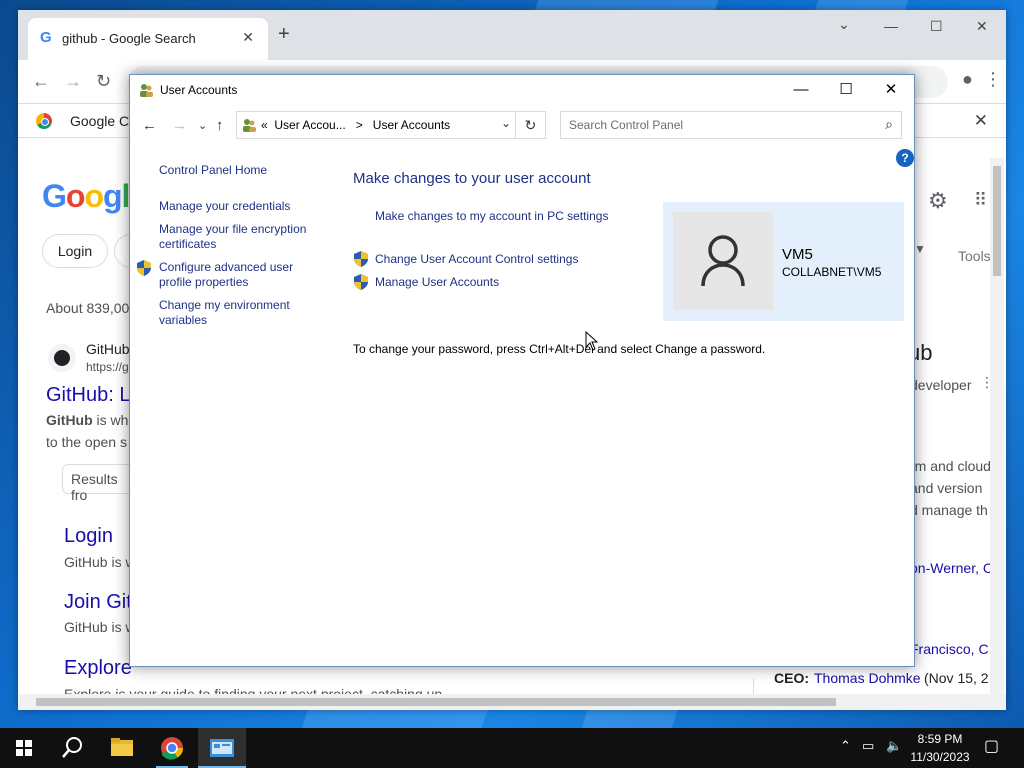 This screenshot has height=768, width=1024. Describe the element at coordinates (103, 121) in the screenshot. I see `info-bar-text: Google Ch` at that location.